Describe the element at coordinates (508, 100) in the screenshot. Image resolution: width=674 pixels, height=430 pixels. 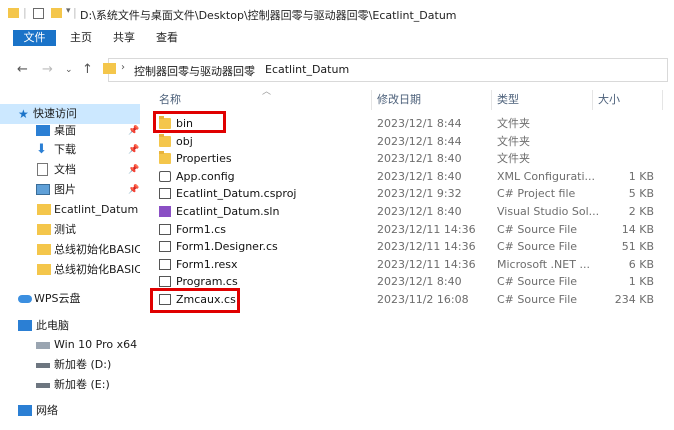
I see `column-header-type: 类型` at that location.